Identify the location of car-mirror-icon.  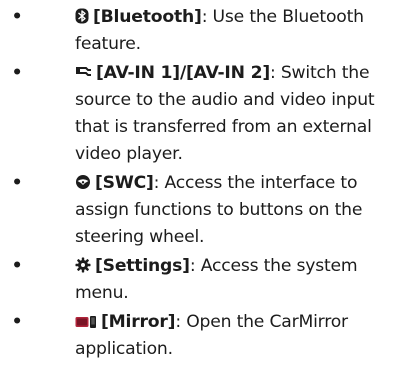
(86, 322).